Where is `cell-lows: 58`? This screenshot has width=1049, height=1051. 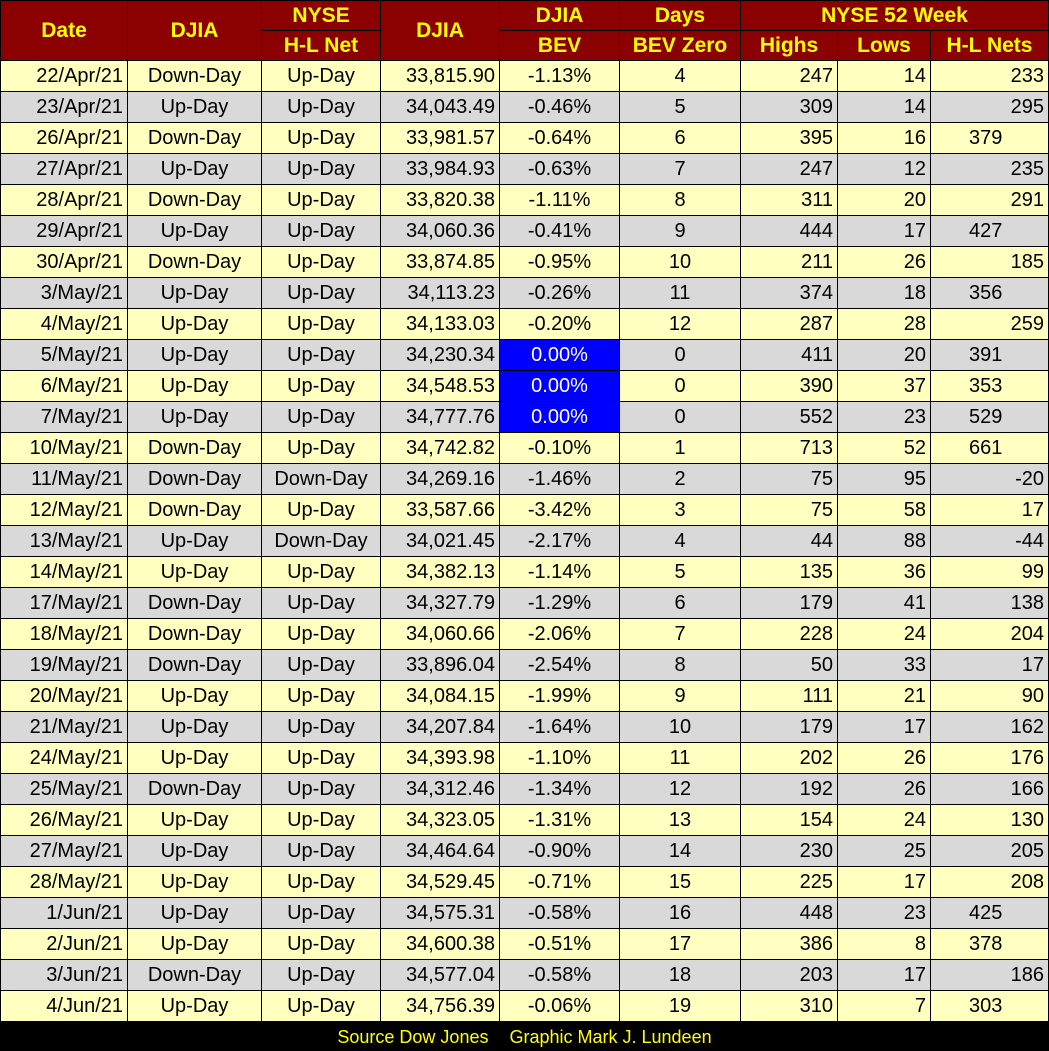
cell-lows: 58 is located at coordinates (884, 510).